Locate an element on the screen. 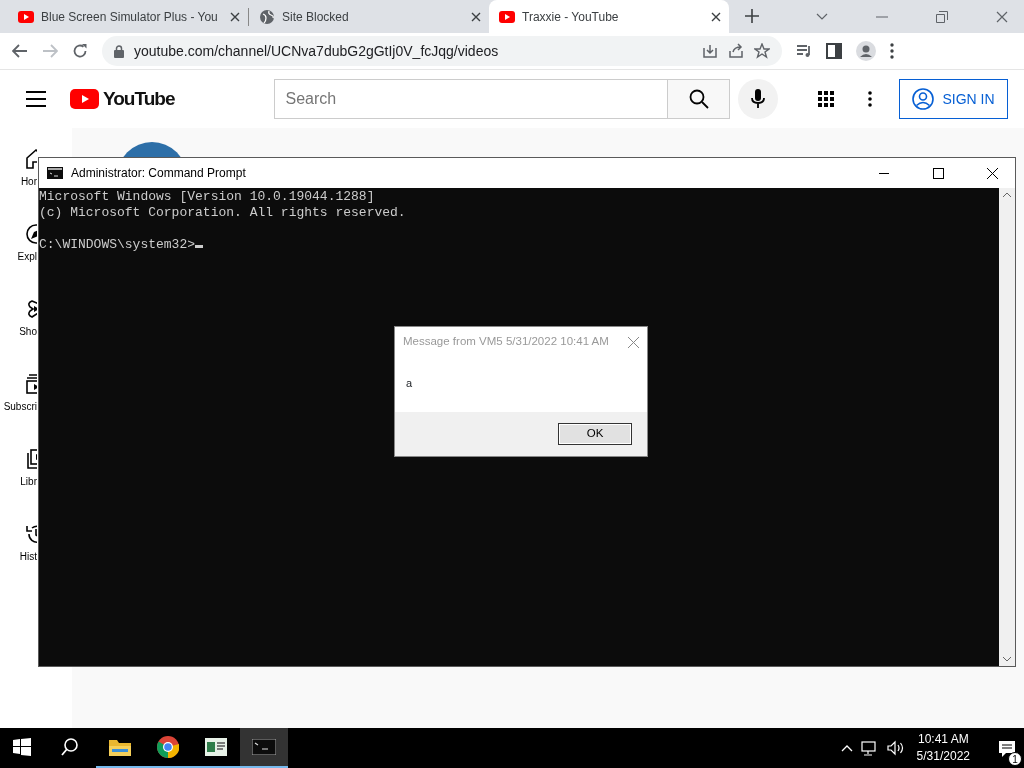 This screenshot has height=768, width=1024. ok-button: OK is located at coordinates (595, 434).